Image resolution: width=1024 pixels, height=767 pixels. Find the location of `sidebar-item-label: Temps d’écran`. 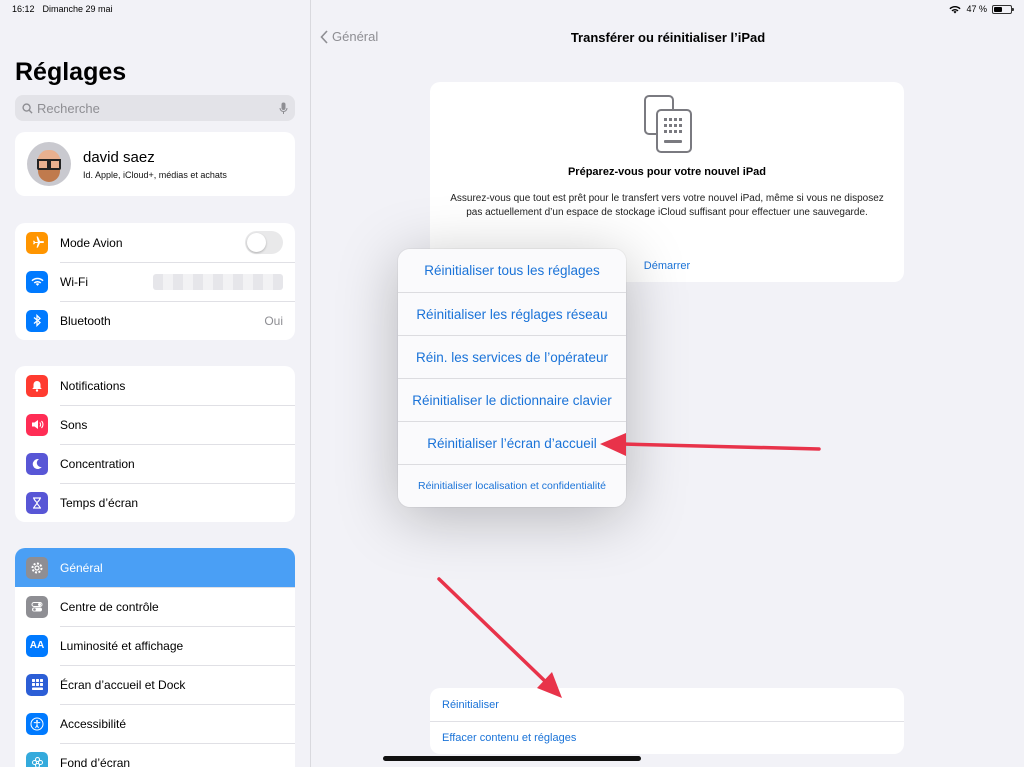

sidebar-item-label: Temps d’écran is located at coordinates (99, 503).